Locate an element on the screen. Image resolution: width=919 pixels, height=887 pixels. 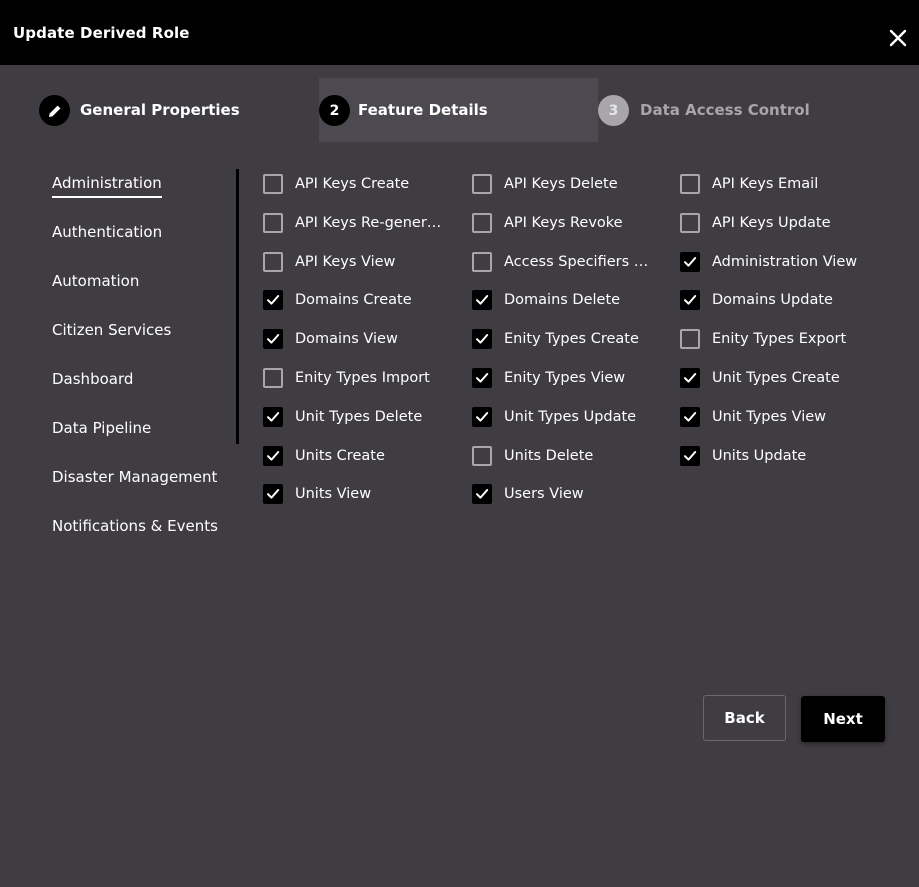
permission-label: Domains Delete is located at coordinates (562, 300).